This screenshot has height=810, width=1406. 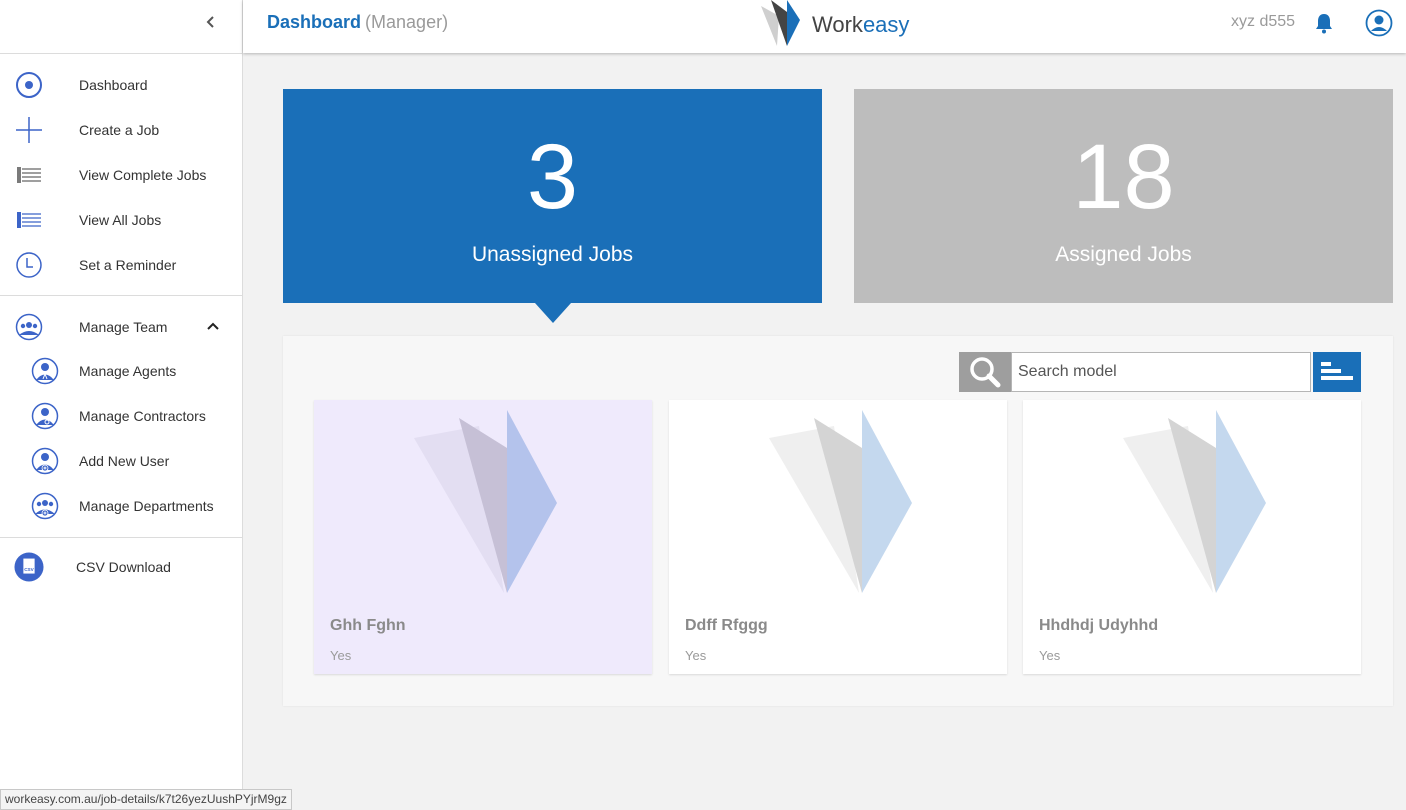 I want to click on sidebar-item-manage-team: Manage Team, so click(x=121, y=327).